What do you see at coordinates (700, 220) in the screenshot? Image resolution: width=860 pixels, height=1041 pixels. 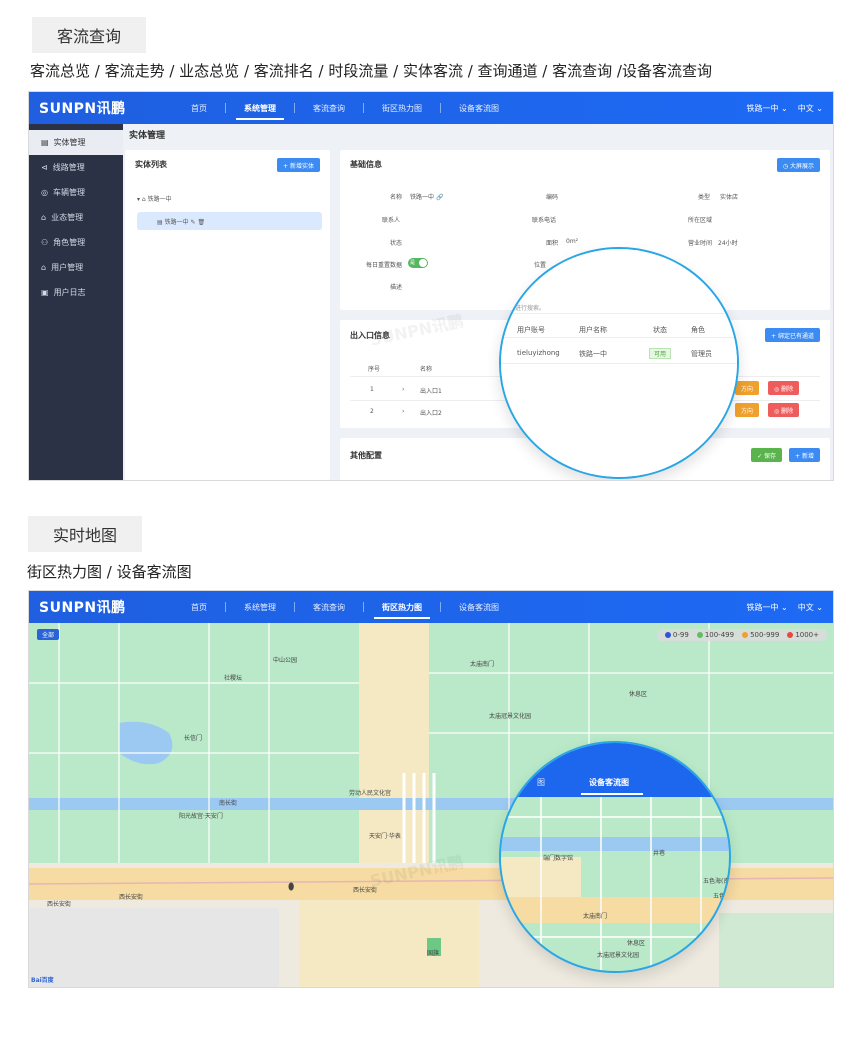 I see `region-label: 所在区域` at bounding box center [700, 220].